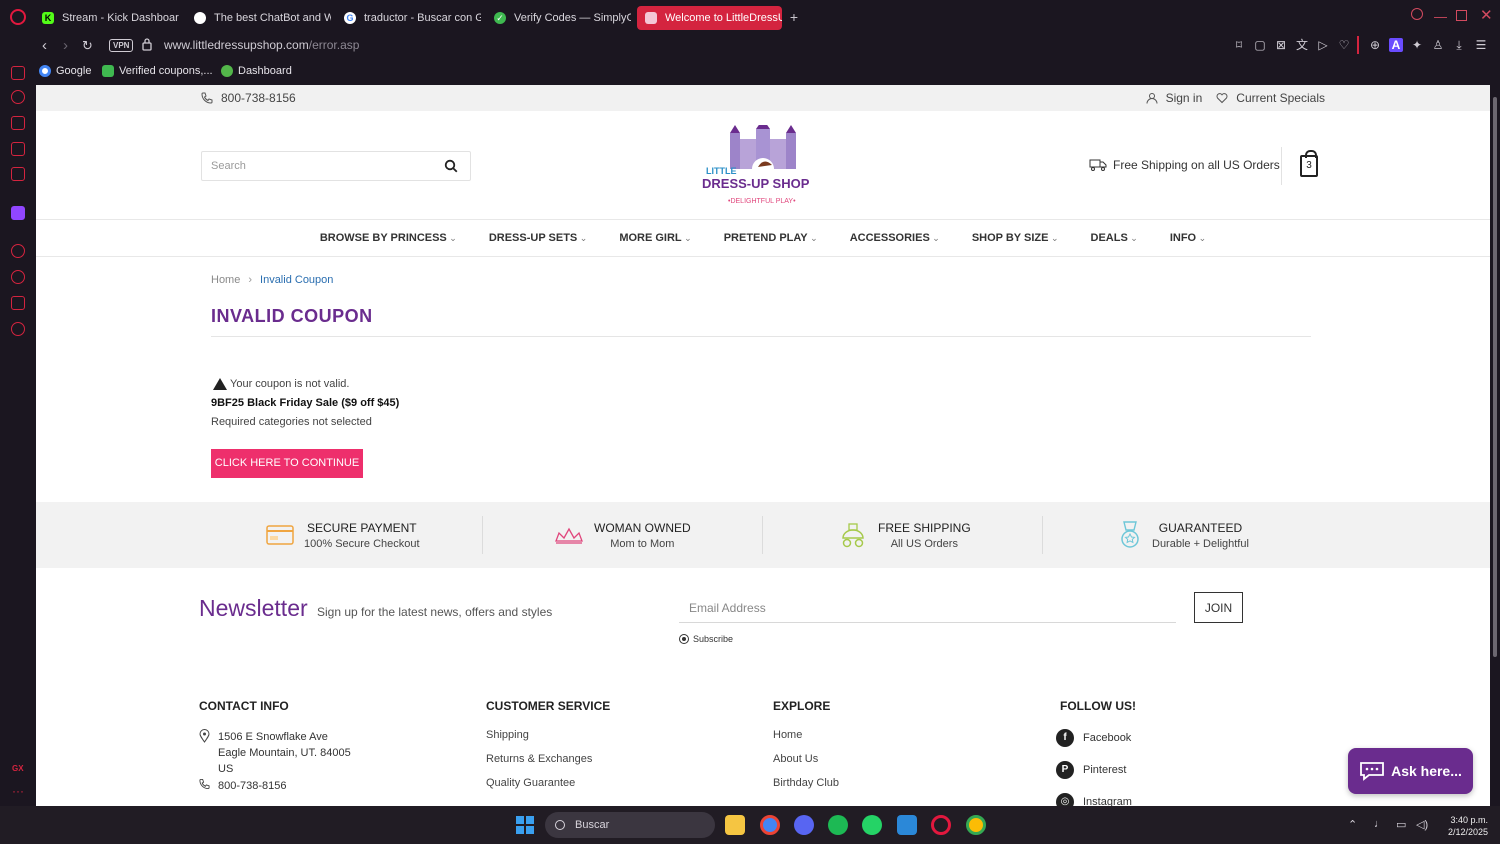 The image size is (1500, 844). Describe the element at coordinates (18, 213) in the screenshot. I see `twitch-icon` at that location.